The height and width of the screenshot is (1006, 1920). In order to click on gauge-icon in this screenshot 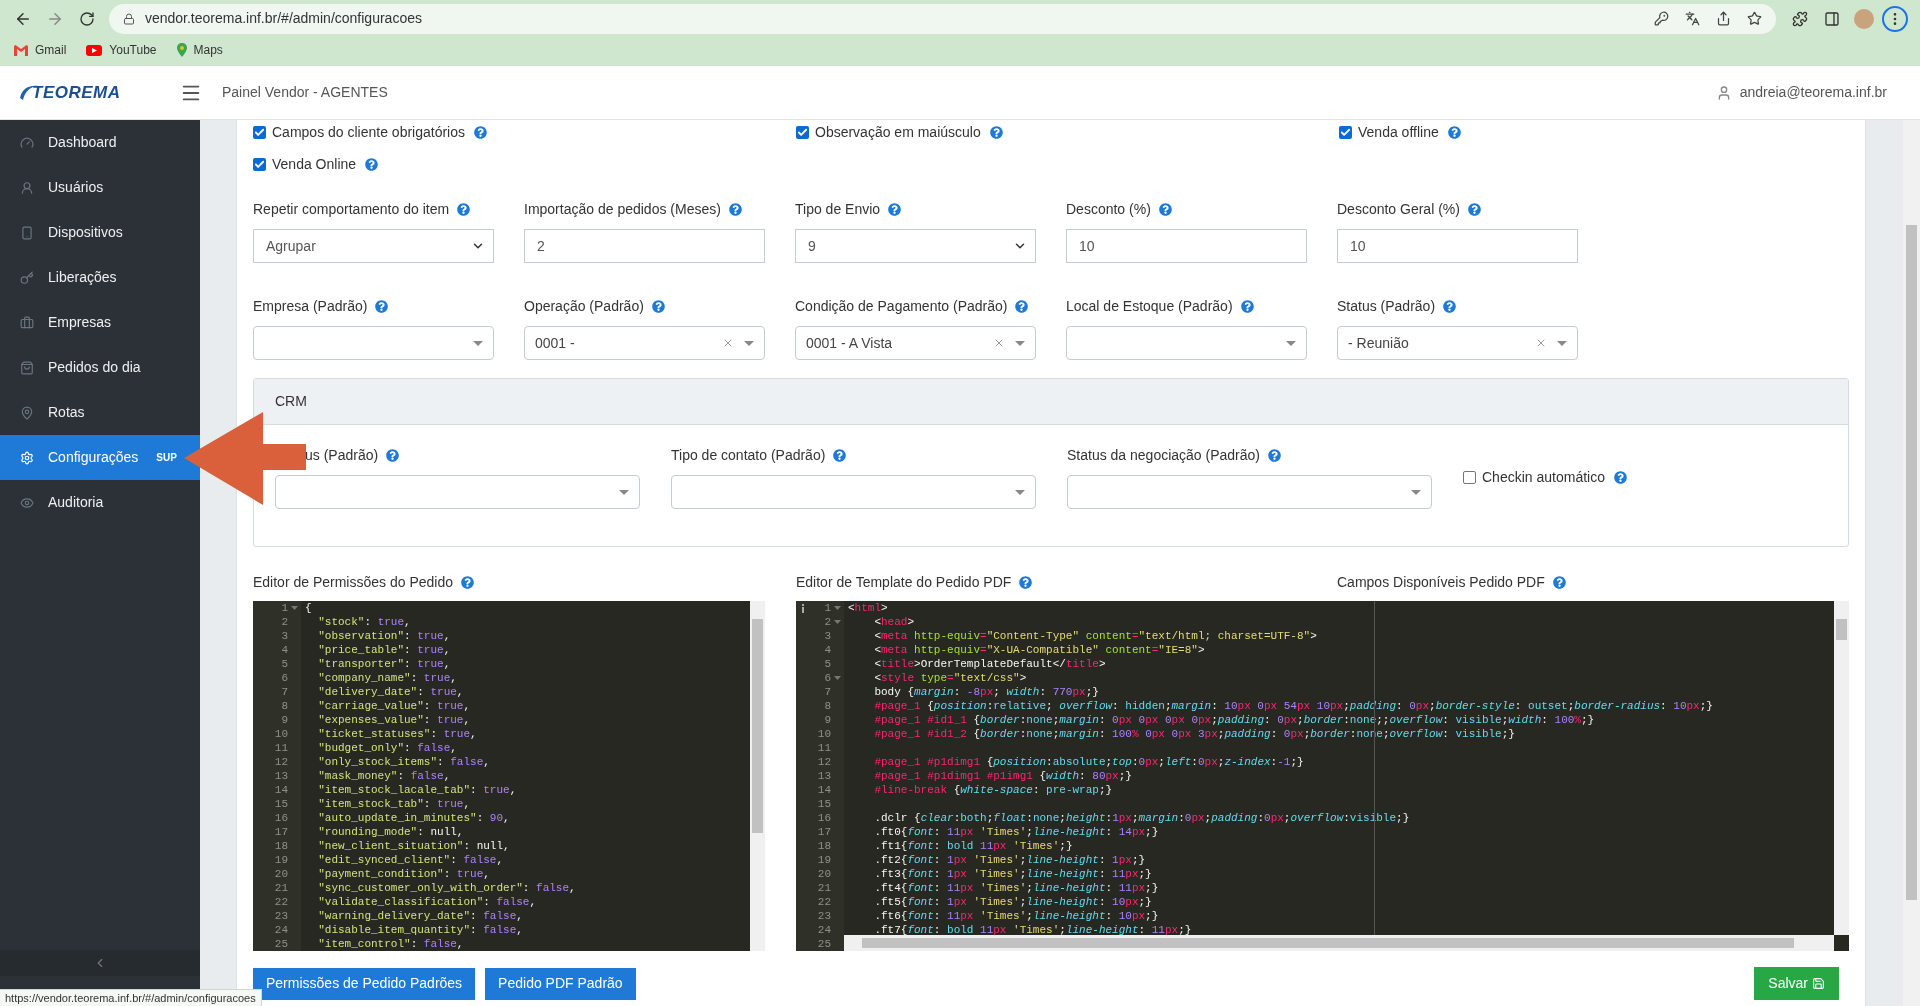, I will do `click(27, 142)`.